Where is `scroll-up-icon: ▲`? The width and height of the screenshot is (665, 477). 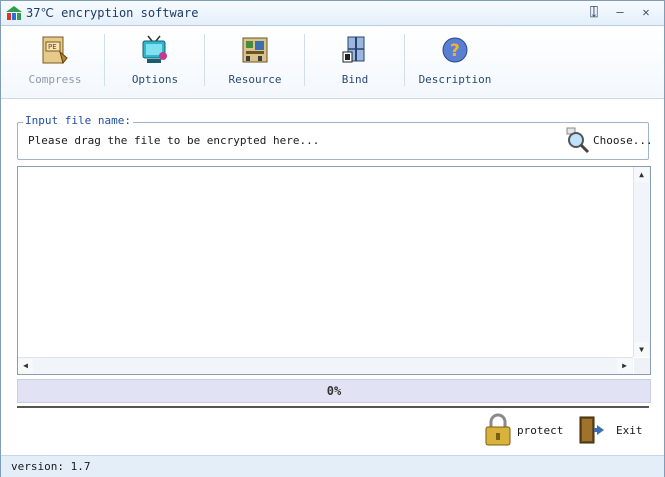
scroll-up-icon: ▲ is located at coordinates (641, 174).